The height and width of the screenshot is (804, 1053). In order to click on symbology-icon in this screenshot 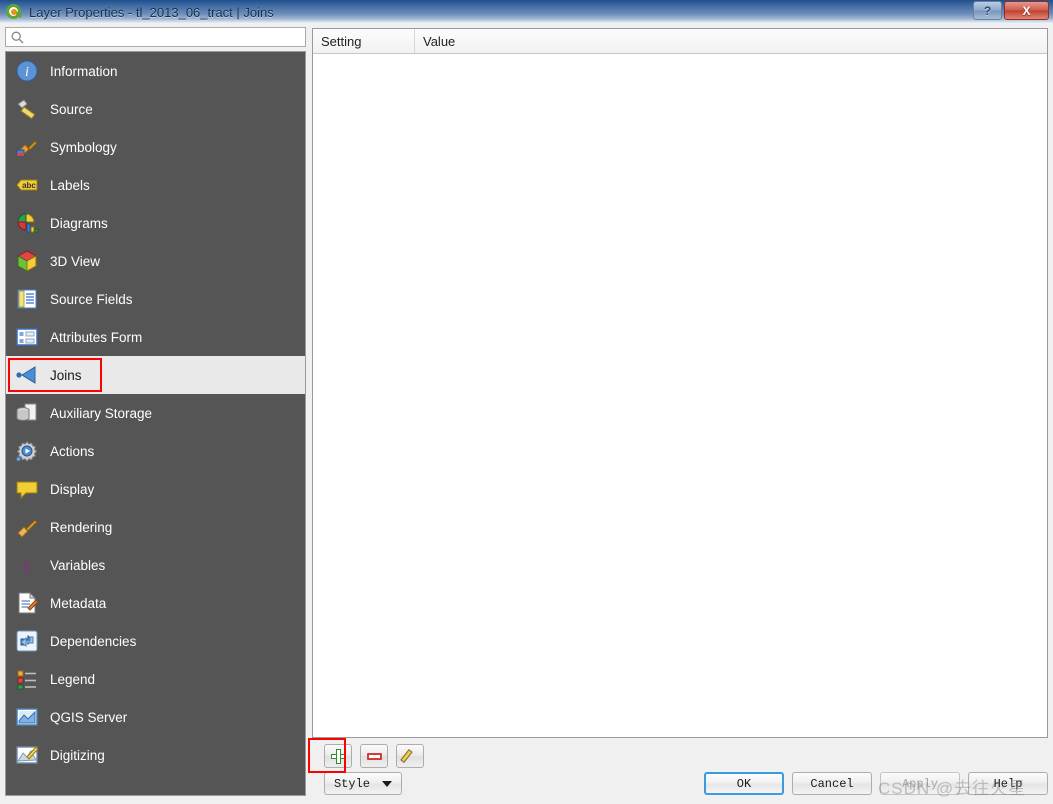, I will do `click(27, 147)`.